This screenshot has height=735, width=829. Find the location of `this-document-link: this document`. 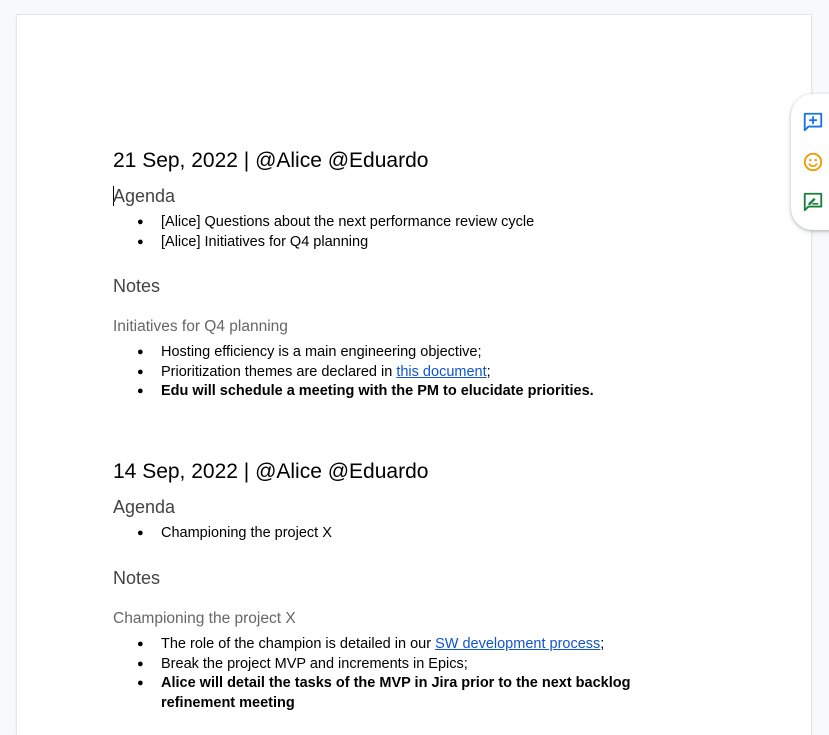

this-document-link: this document is located at coordinates (441, 372).